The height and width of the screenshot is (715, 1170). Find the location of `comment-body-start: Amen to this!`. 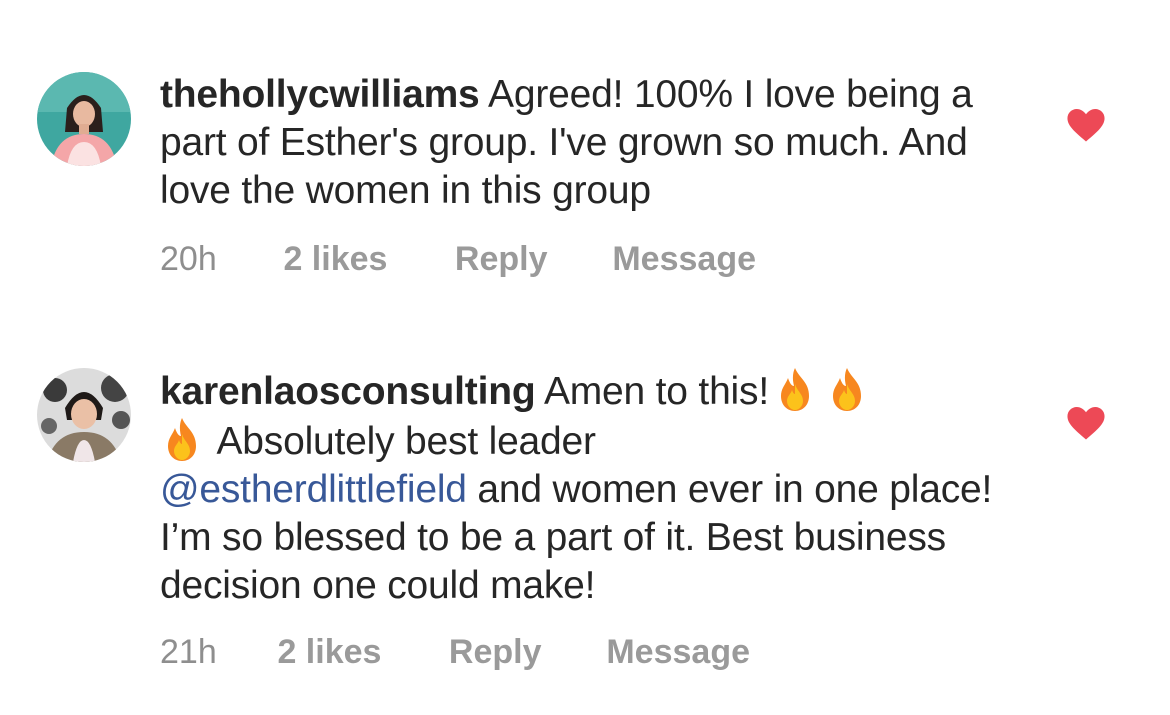

comment-body-start: Amen to this! is located at coordinates (656, 391).